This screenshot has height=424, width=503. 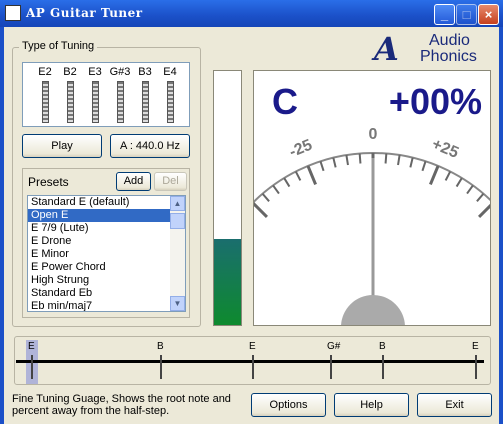 I want to click on string-5: B3, so click(x=145, y=94).